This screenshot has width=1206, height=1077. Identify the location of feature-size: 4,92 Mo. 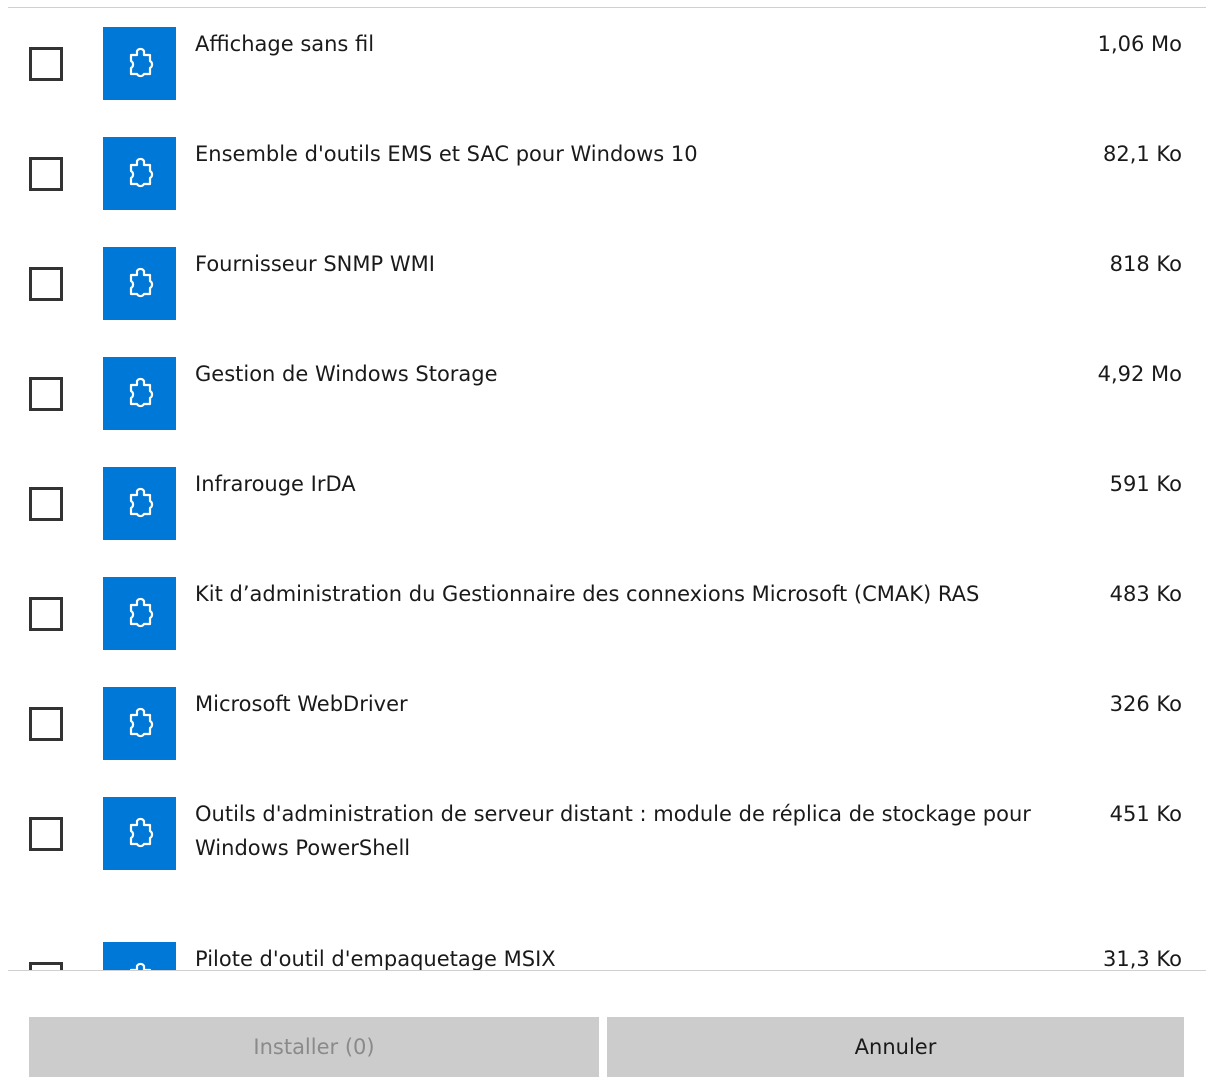
(1139, 374).